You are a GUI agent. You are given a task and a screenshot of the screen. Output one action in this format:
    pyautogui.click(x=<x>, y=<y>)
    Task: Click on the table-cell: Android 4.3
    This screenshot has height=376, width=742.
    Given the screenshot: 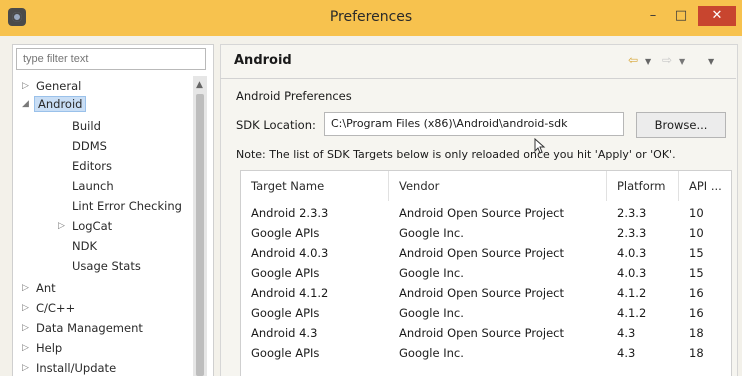 What is the action you would take?
    pyautogui.click(x=315, y=333)
    